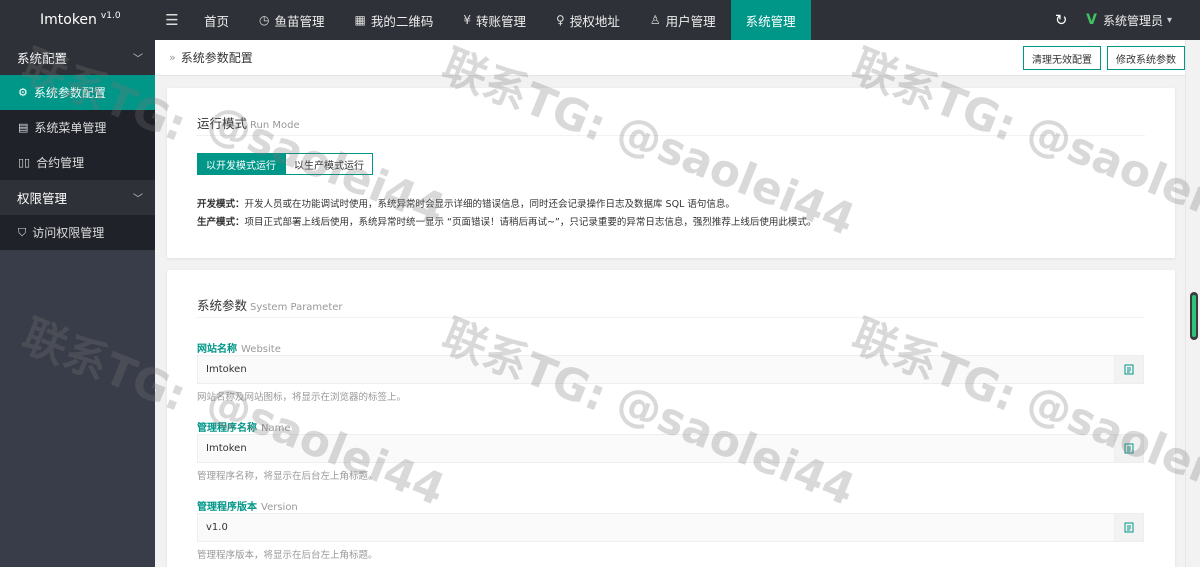  What do you see at coordinates (222, 123) in the screenshot?
I see `run-mode-title-text: 运行模式` at bounding box center [222, 123].